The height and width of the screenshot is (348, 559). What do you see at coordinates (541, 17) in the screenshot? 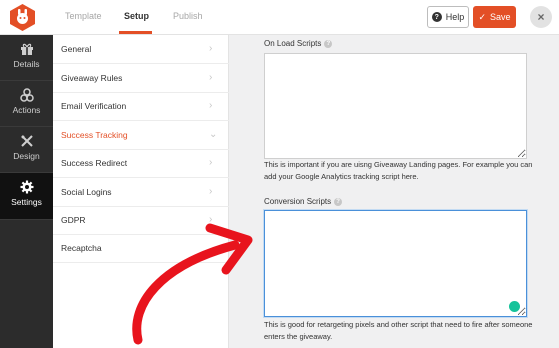
I see `close-icon: ×` at bounding box center [541, 17].